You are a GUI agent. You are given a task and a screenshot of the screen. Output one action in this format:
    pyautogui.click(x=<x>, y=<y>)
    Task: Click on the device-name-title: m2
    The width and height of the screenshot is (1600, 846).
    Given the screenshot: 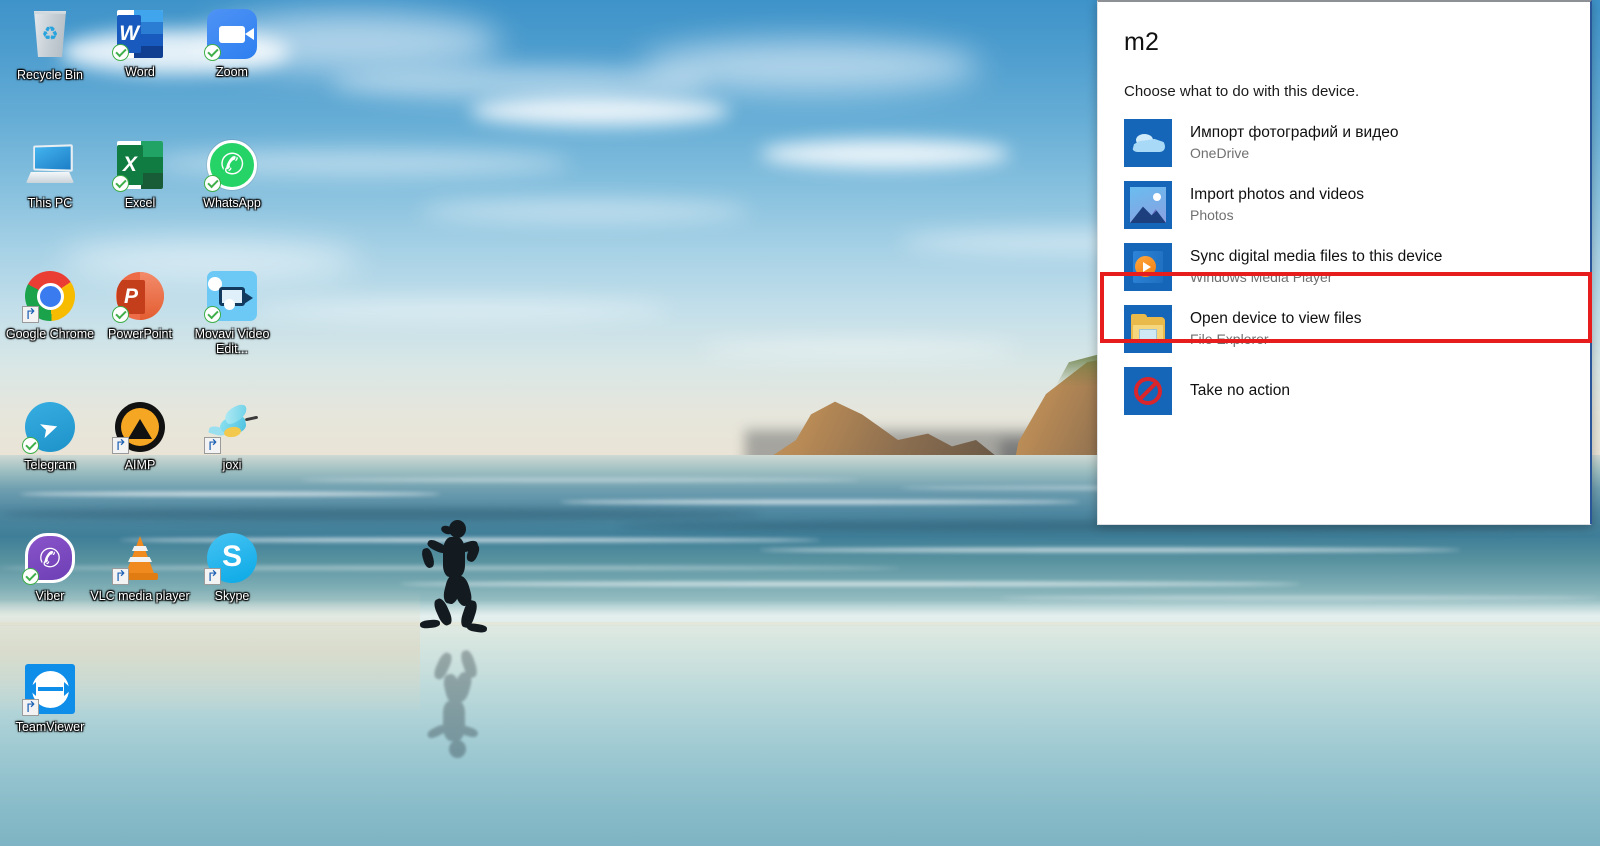 What is the action you would take?
    pyautogui.click(x=1142, y=42)
    